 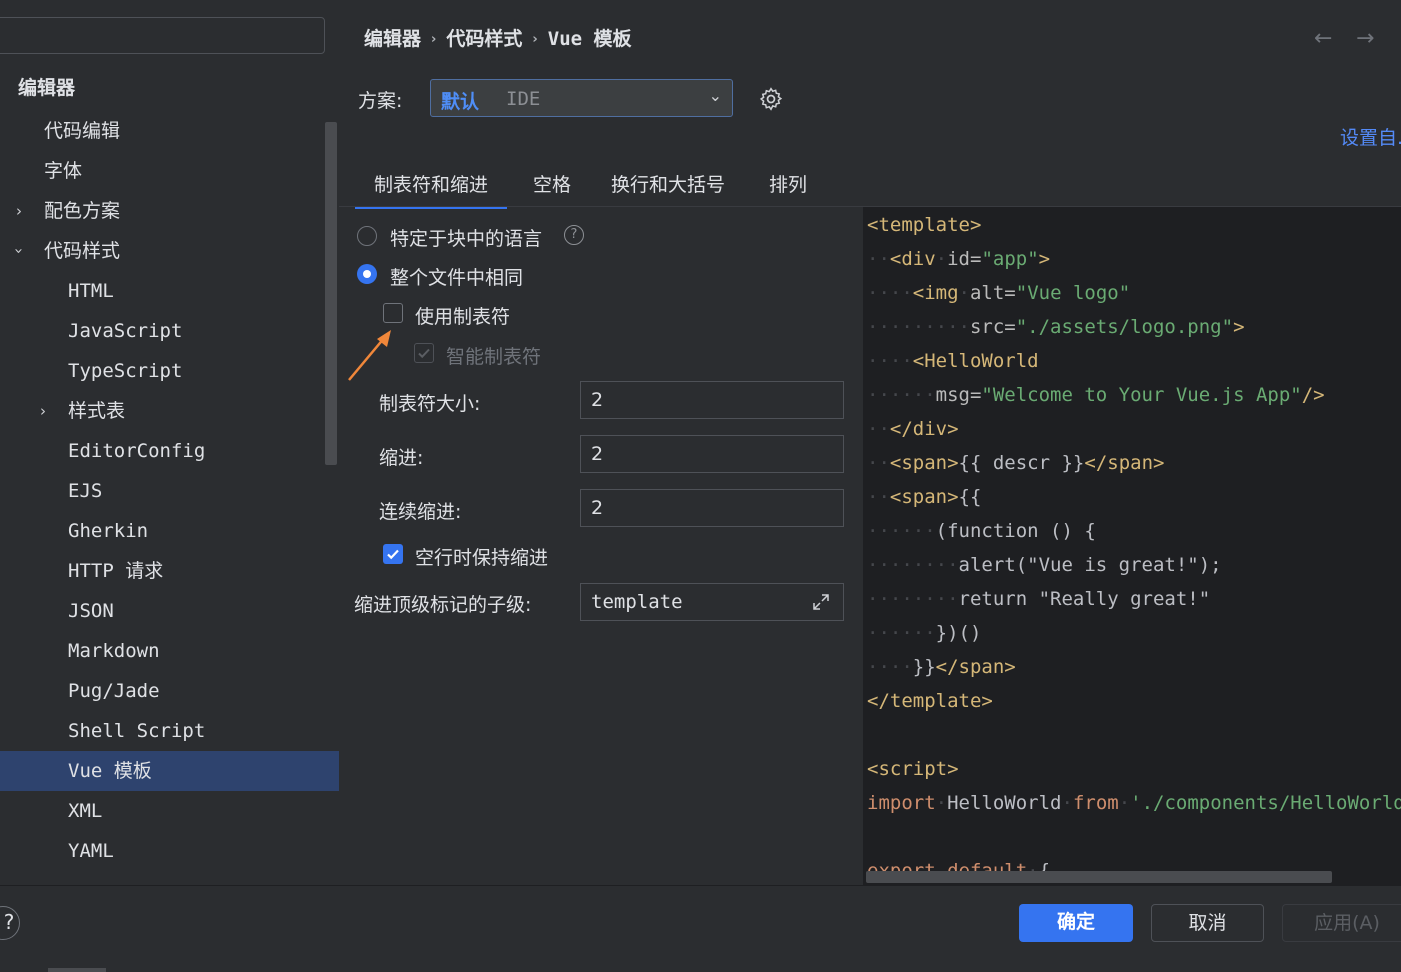 I want to click on language-specific-radio, so click(x=367, y=236).